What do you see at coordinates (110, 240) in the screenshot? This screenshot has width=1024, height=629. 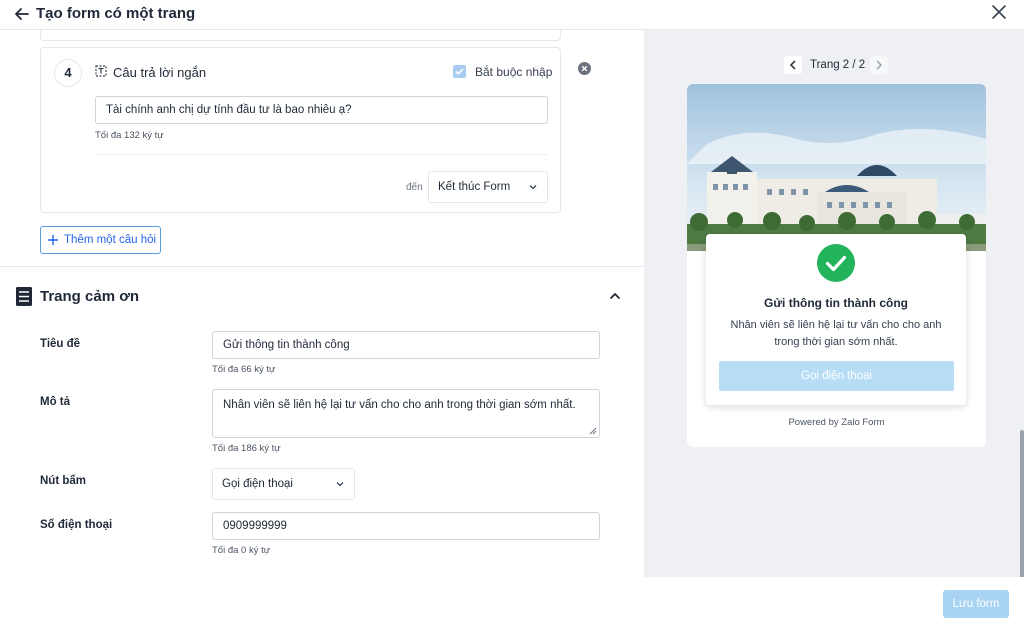 I see `add-question-label: Thêm một câu hỏi` at bounding box center [110, 240].